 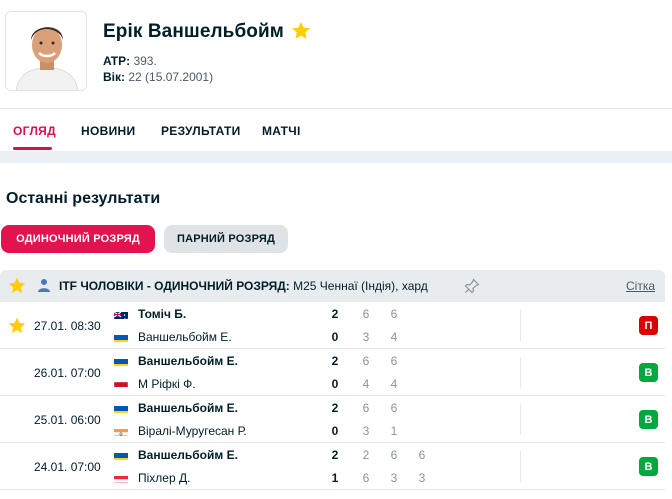 I want to click on match-time: 24.01. 07:00, so click(x=67, y=467).